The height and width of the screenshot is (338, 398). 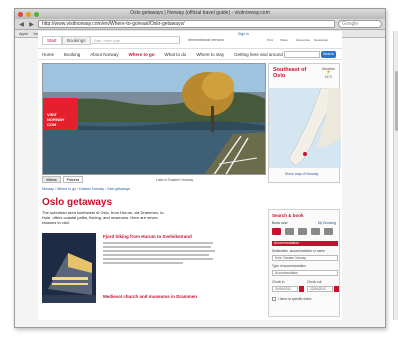 I want to click on logo-line: COM, so click(x=52, y=124).